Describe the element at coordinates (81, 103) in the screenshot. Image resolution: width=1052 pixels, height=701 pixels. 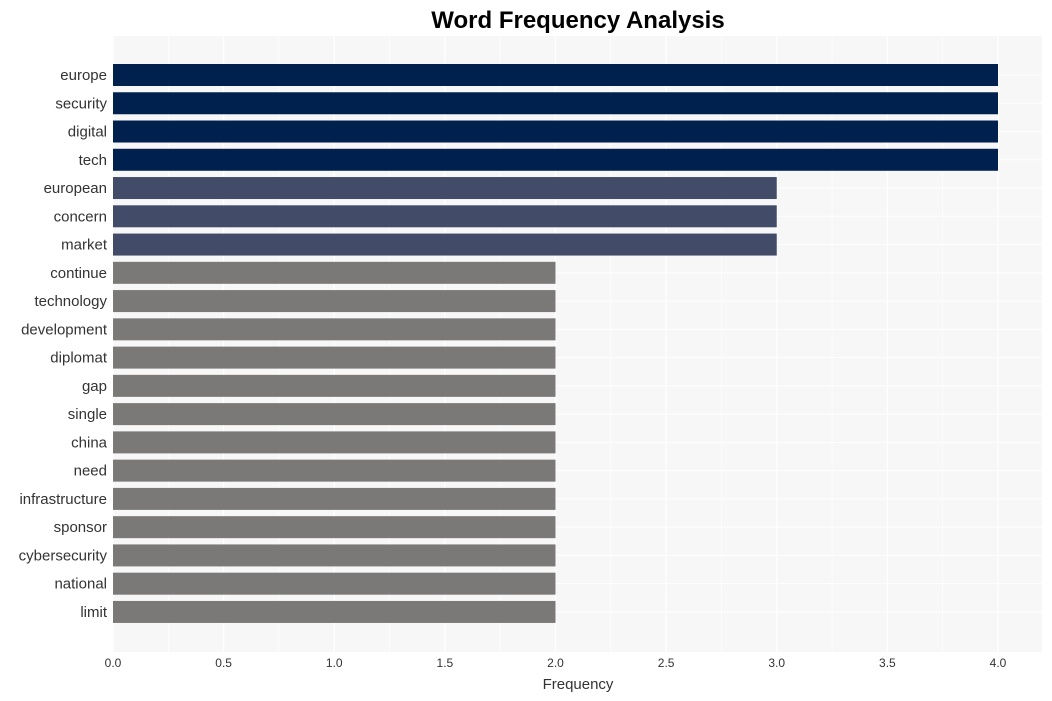
I see `y-label-security: security` at that location.